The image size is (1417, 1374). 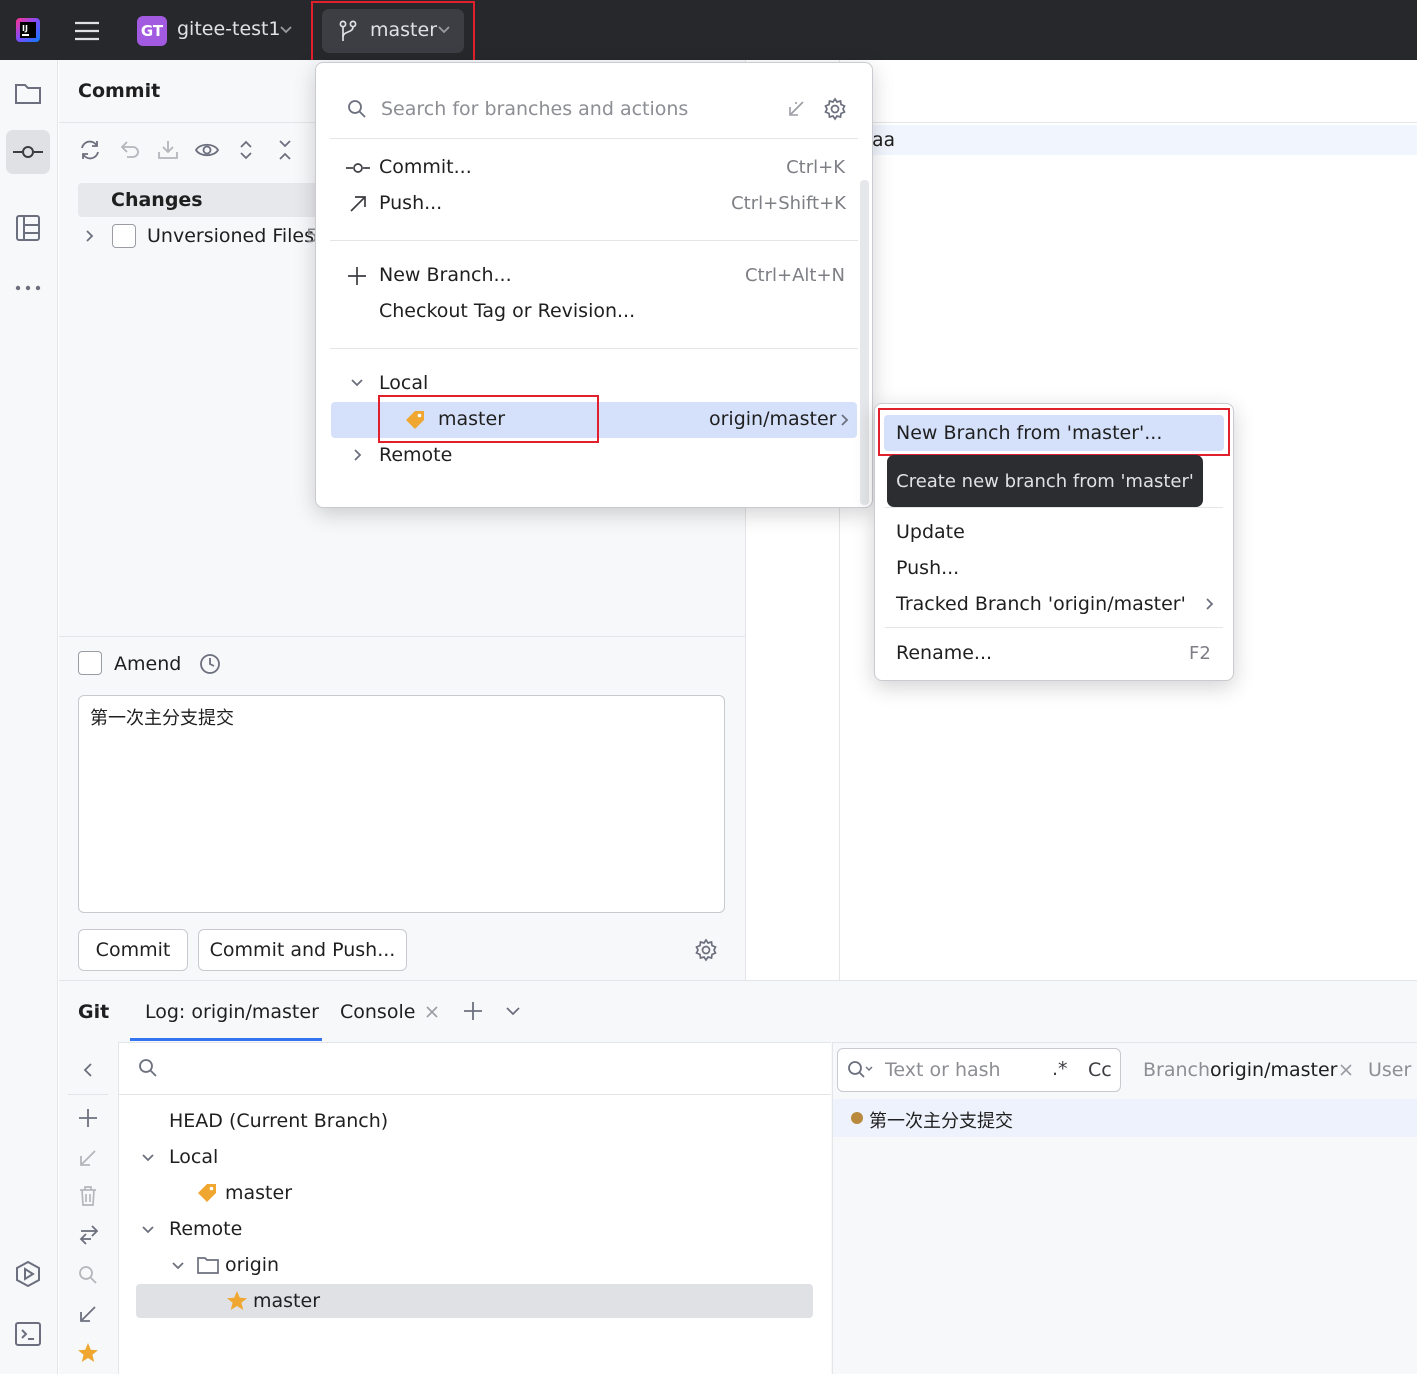 What do you see at coordinates (147, 664) in the screenshot?
I see `amend-label: Amend` at bounding box center [147, 664].